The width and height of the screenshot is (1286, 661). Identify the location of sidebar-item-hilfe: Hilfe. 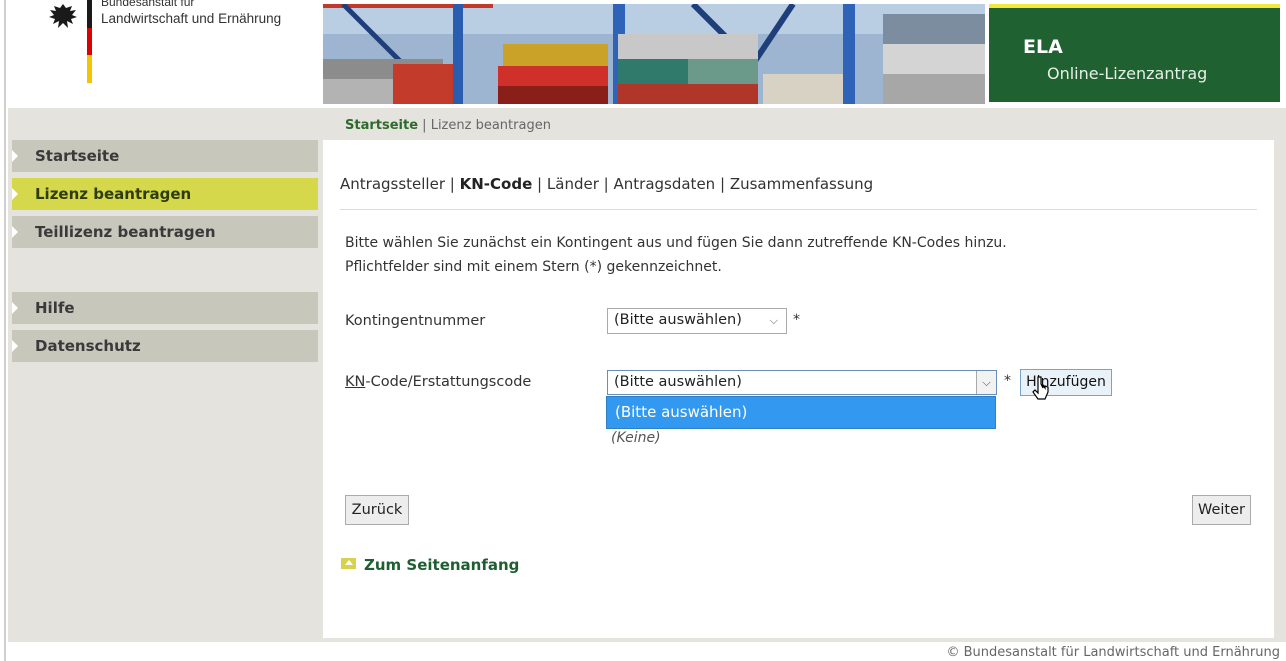
(165, 308).